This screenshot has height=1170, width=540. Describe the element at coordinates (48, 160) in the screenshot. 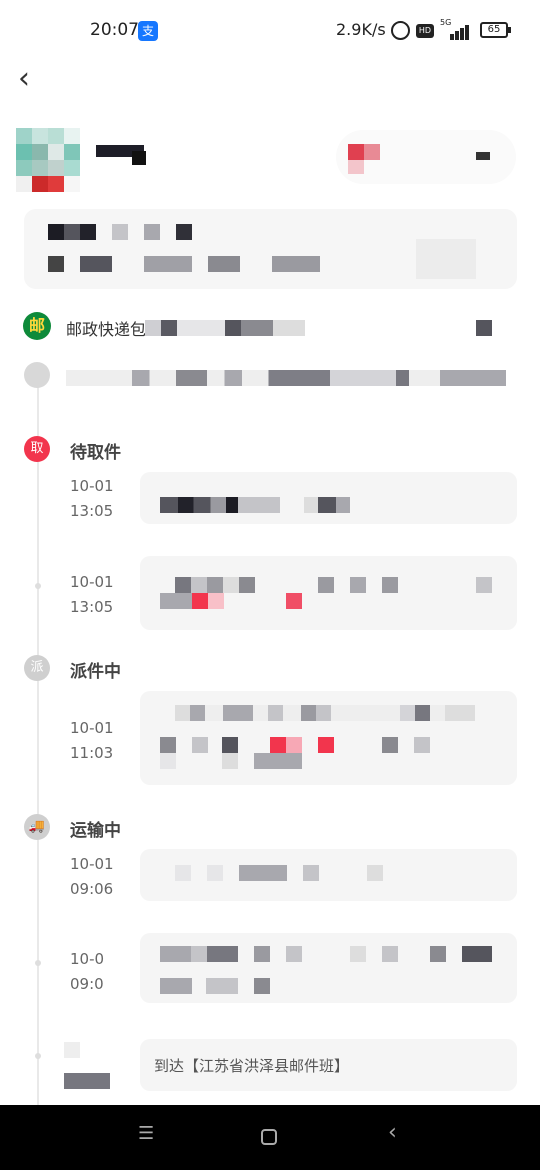

I see `avatar` at that location.